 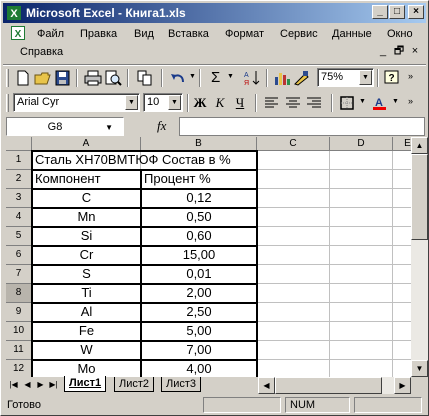 What do you see at coordinates (220, 103) in the screenshot?
I see `italic-button: К` at bounding box center [220, 103].